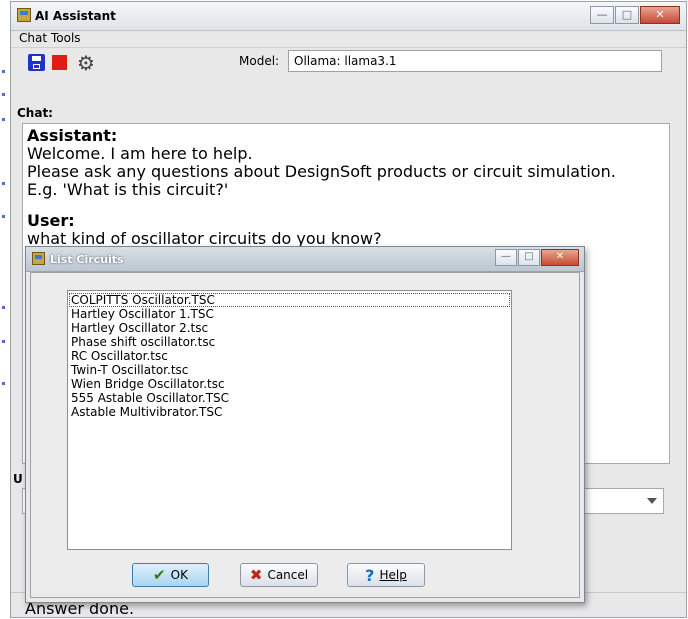 Image resolution: width=688 pixels, height=619 pixels. What do you see at coordinates (18, 479) in the screenshot?
I see `user-input-label: U` at bounding box center [18, 479].